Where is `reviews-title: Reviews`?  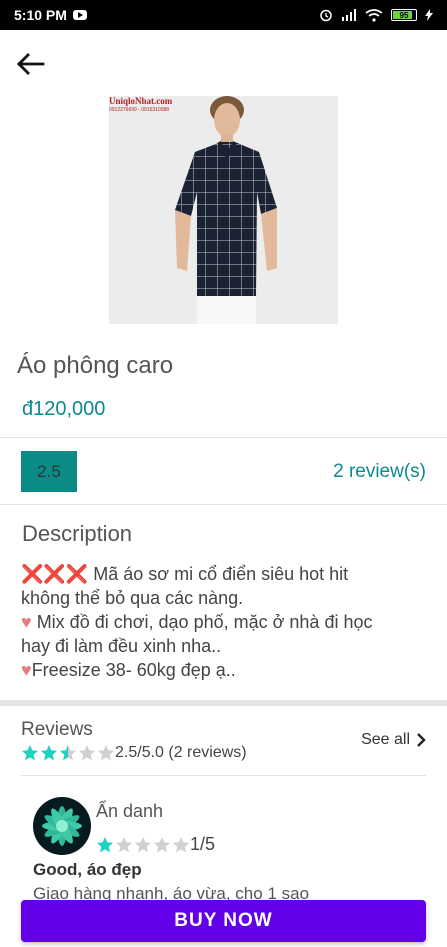 reviews-title: Reviews is located at coordinates (57, 729).